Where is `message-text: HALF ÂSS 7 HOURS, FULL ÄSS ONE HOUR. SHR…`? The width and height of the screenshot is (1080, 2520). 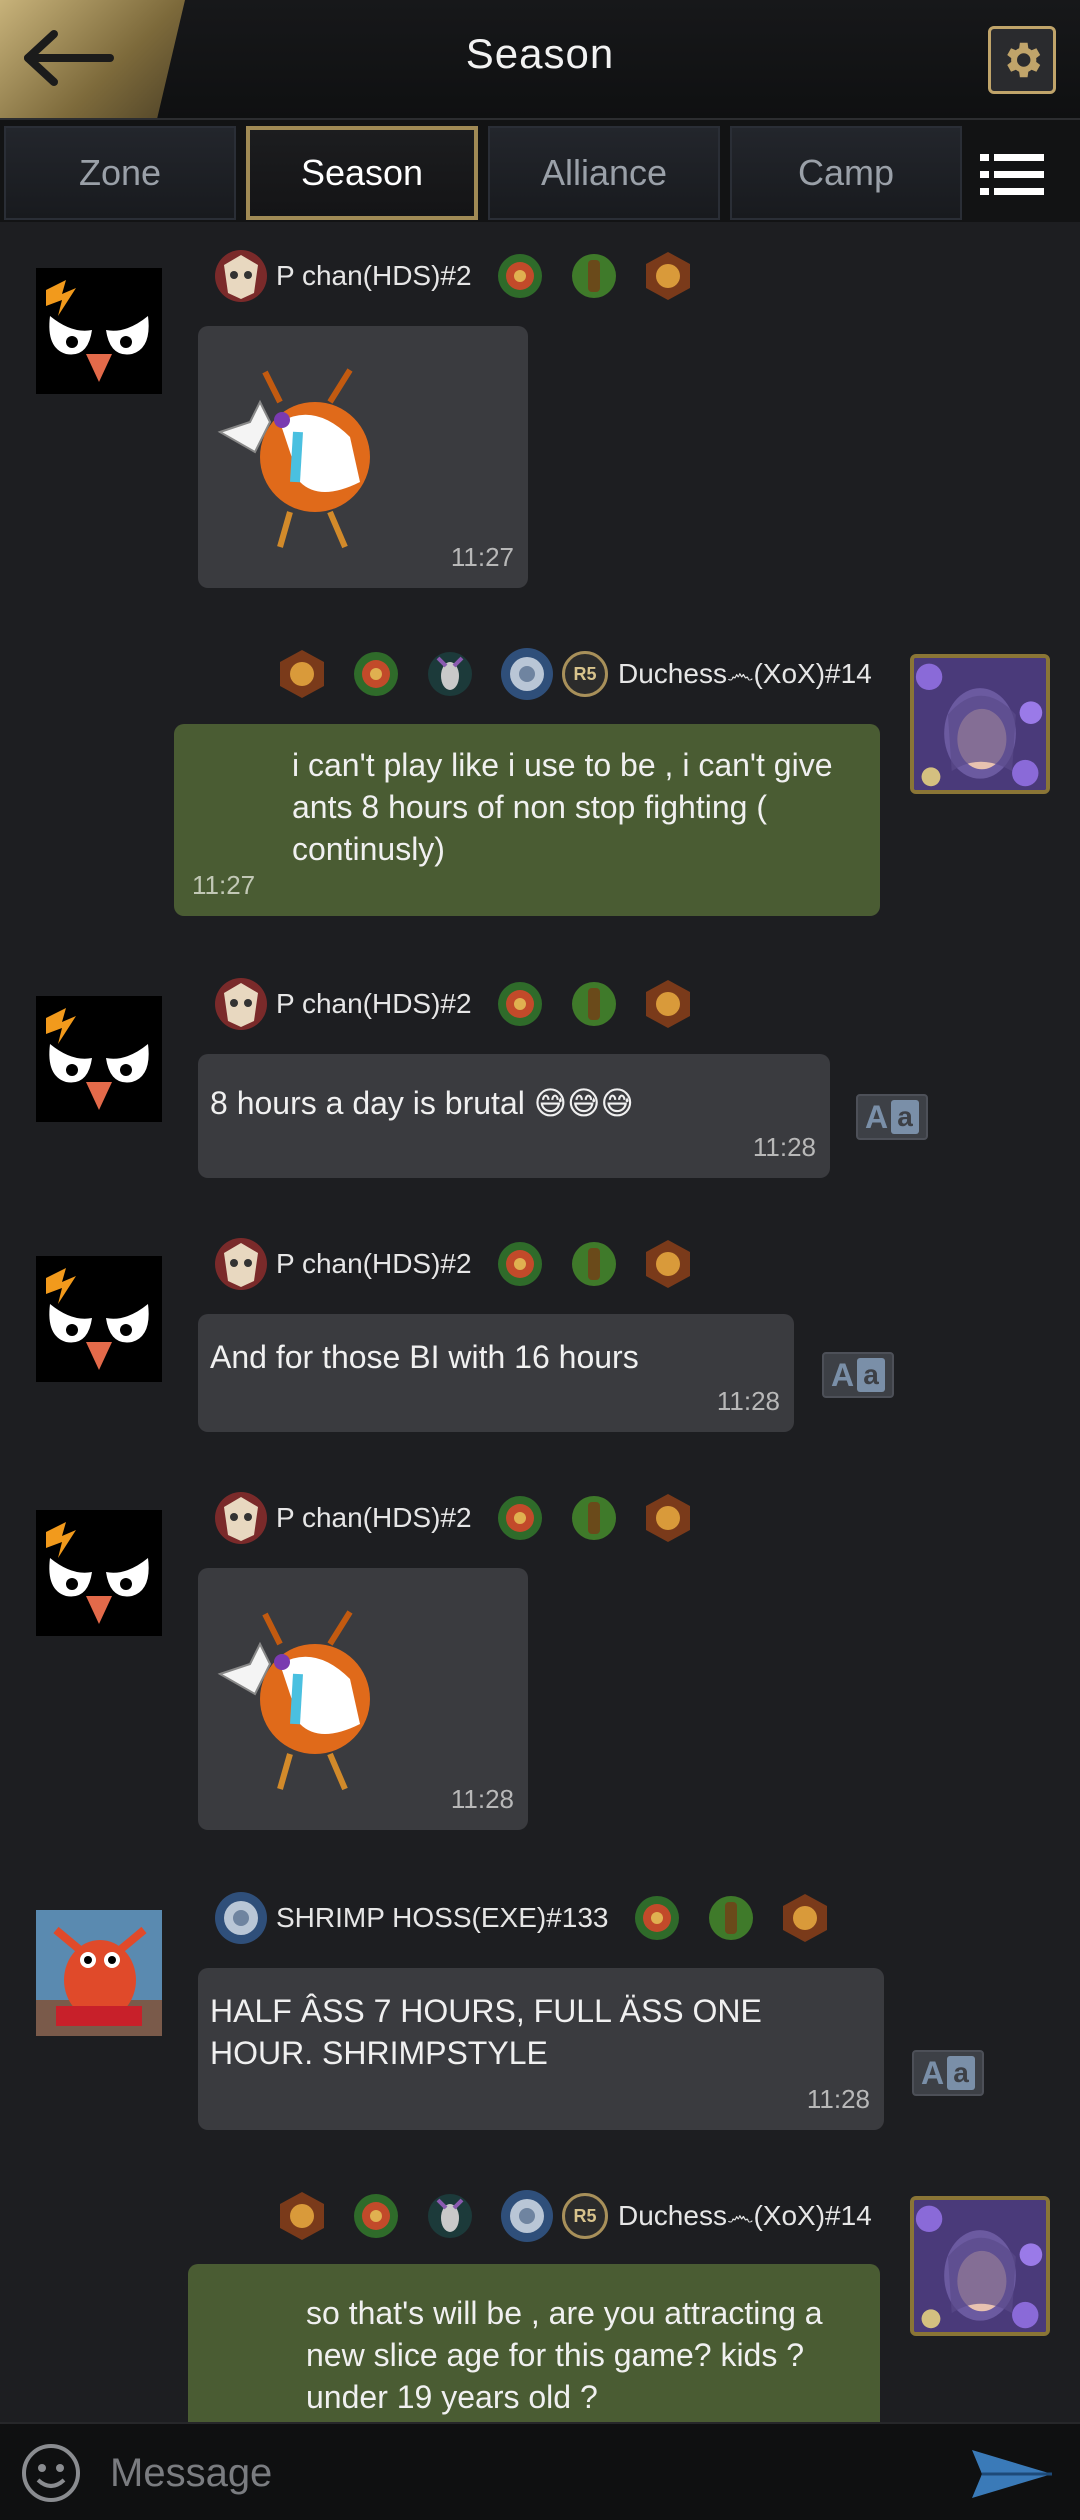 message-text: HALF ÂSS 7 HOURS, FULL ÄSS ONE HOUR. SHR… is located at coordinates (486, 2032).